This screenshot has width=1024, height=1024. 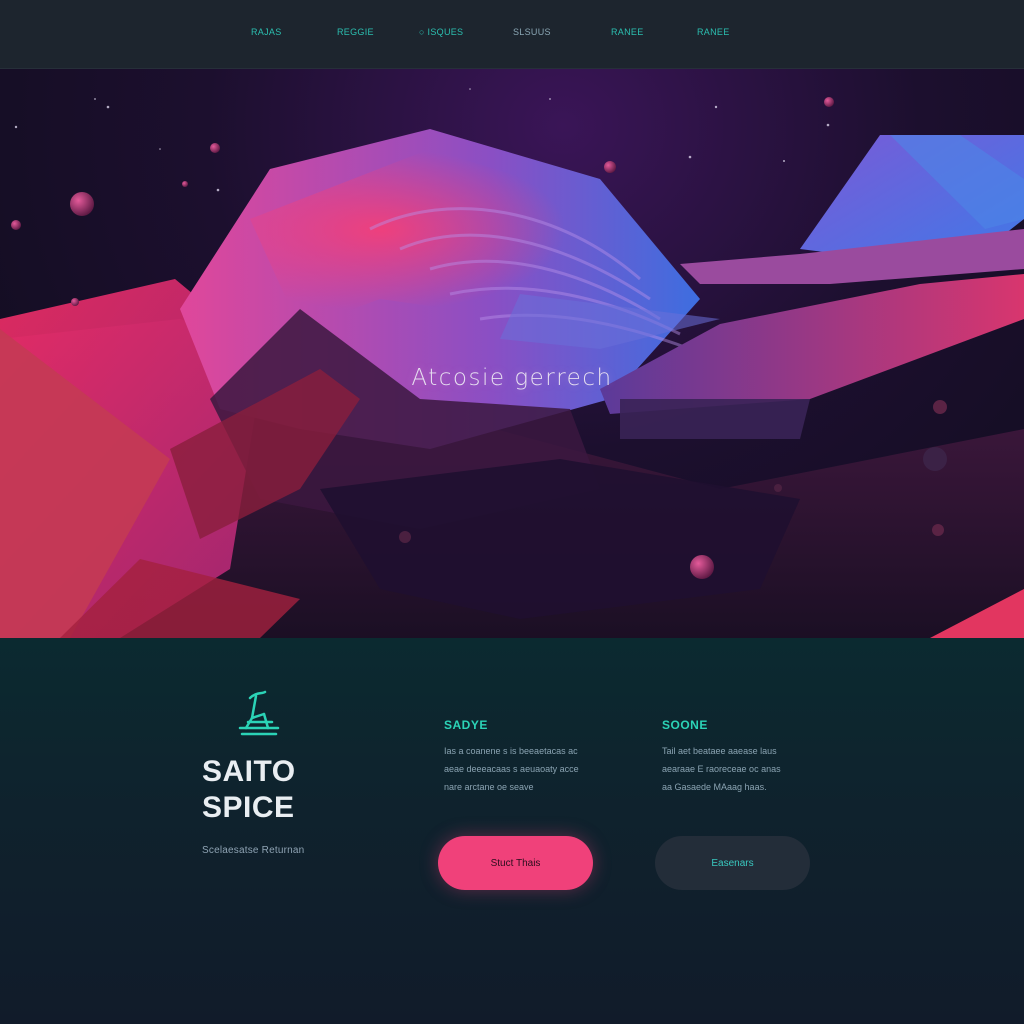 What do you see at coordinates (489, 787) in the screenshot?
I see `column-1-line: nare arctane oe seave` at bounding box center [489, 787].